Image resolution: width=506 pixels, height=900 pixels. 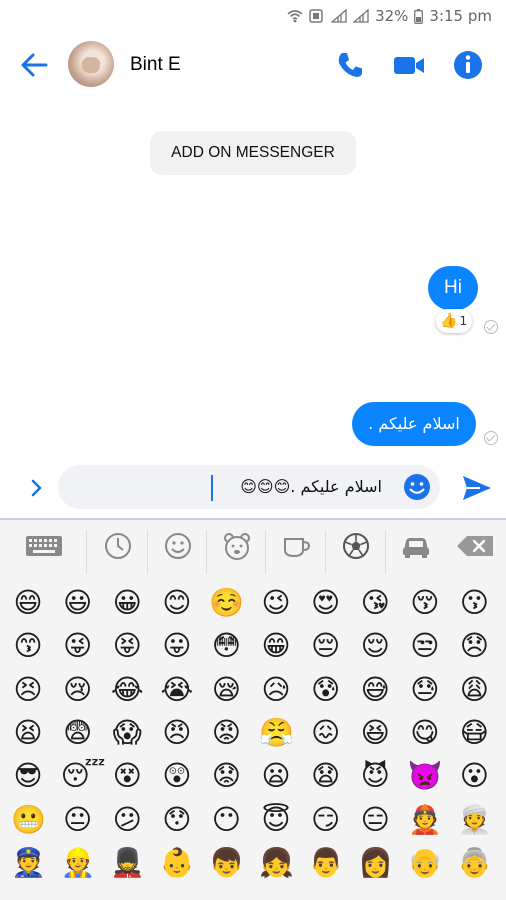 I want to click on emoji-key: 😤, so click(x=276, y=733).